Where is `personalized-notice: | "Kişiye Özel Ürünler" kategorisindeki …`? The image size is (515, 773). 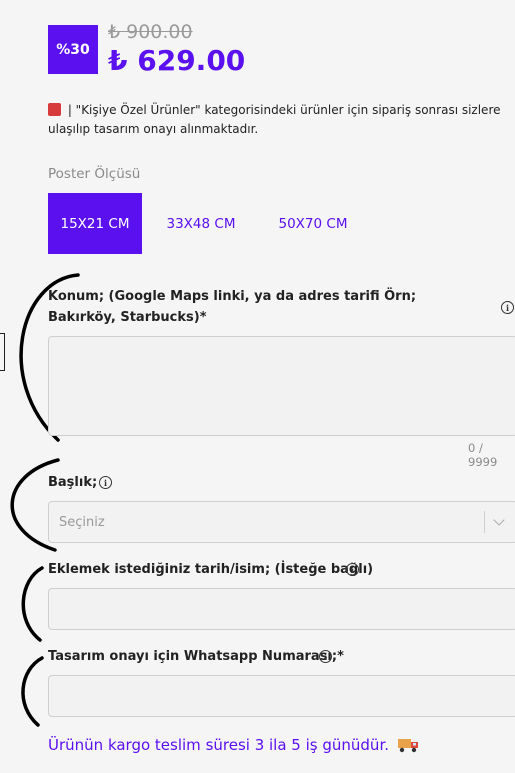 personalized-notice: | "Kişiye Özel Ürünler" kategorisindeki … is located at coordinates (278, 120).